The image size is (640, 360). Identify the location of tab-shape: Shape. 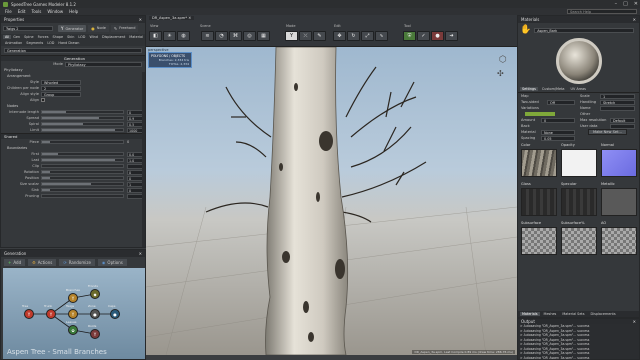
(58, 37).